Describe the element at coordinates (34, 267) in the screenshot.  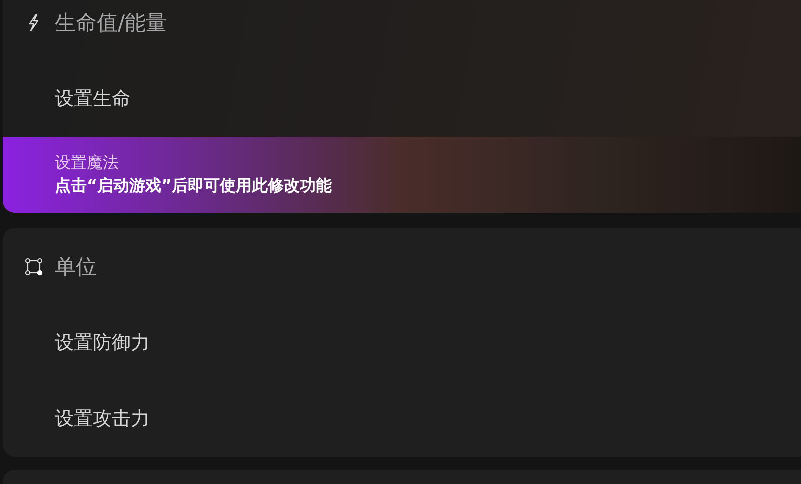
I see `nodes-icon` at that location.